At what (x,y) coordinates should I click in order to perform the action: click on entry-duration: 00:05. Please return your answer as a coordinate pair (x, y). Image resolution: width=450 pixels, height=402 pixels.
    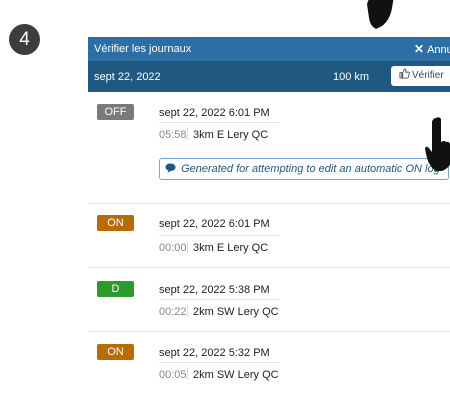
    Looking at the image, I should click on (173, 375).